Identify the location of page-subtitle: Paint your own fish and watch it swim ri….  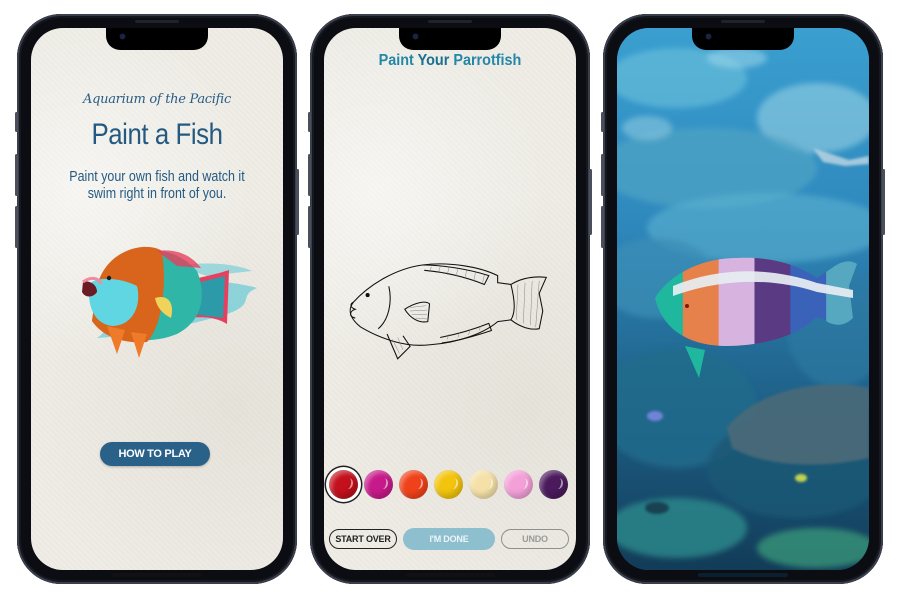
(157, 185).